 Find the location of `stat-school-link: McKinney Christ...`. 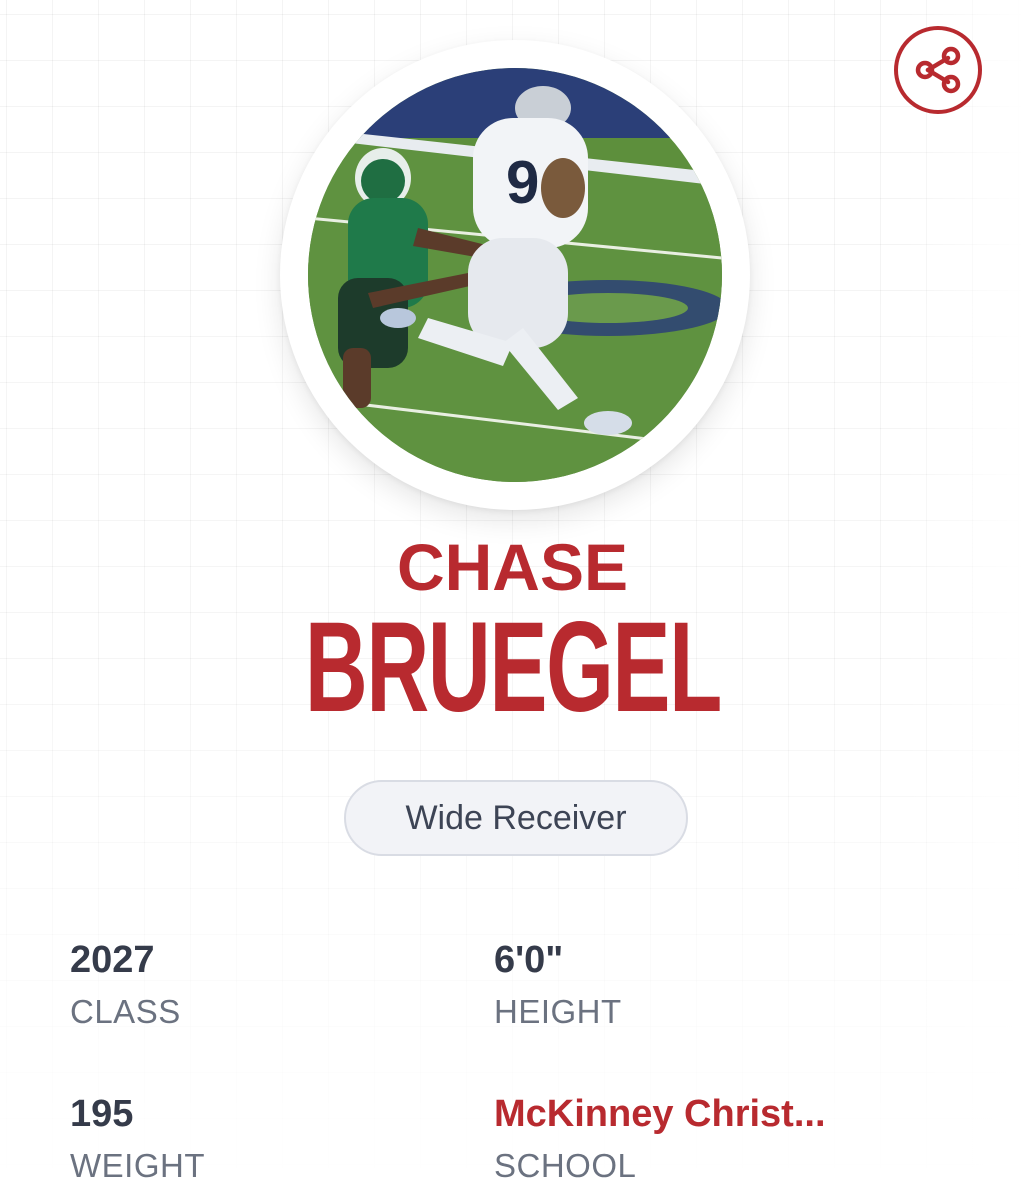

stat-school-link: McKinney Christ... is located at coordinates (660, 1114).